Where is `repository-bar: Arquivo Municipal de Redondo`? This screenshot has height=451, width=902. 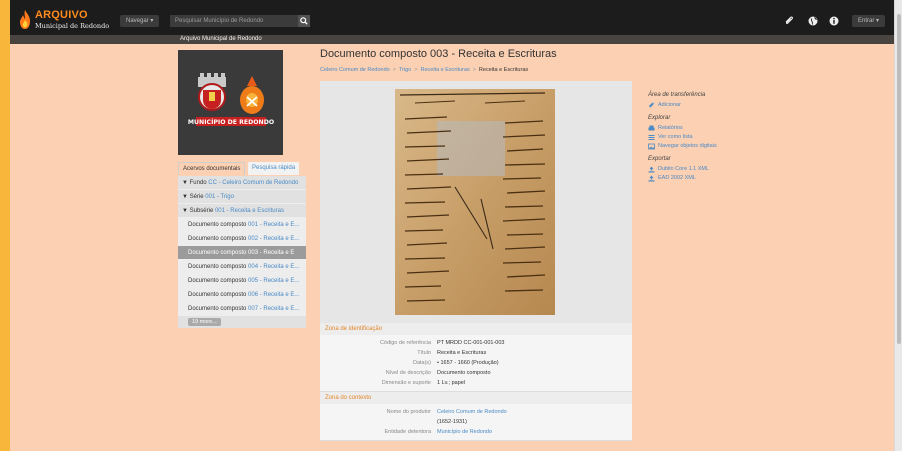
repository-bar: Arquivo Municipal de Redondo is located at coordinates (452, 39).